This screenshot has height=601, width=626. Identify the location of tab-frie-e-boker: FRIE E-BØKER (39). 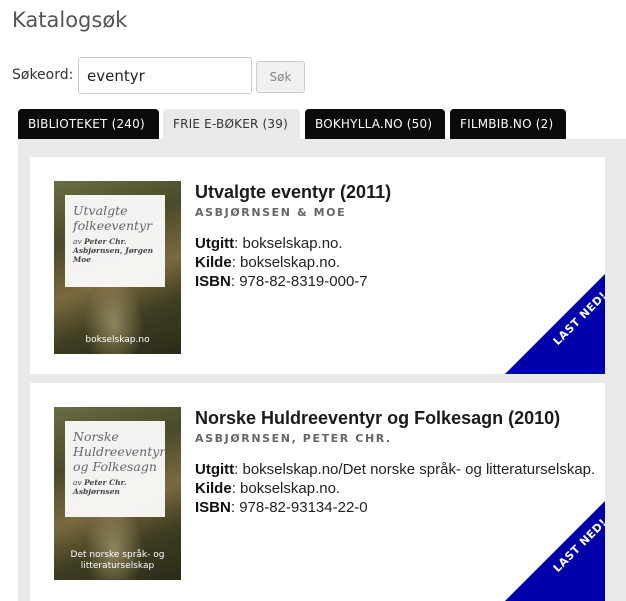
(231, 124).